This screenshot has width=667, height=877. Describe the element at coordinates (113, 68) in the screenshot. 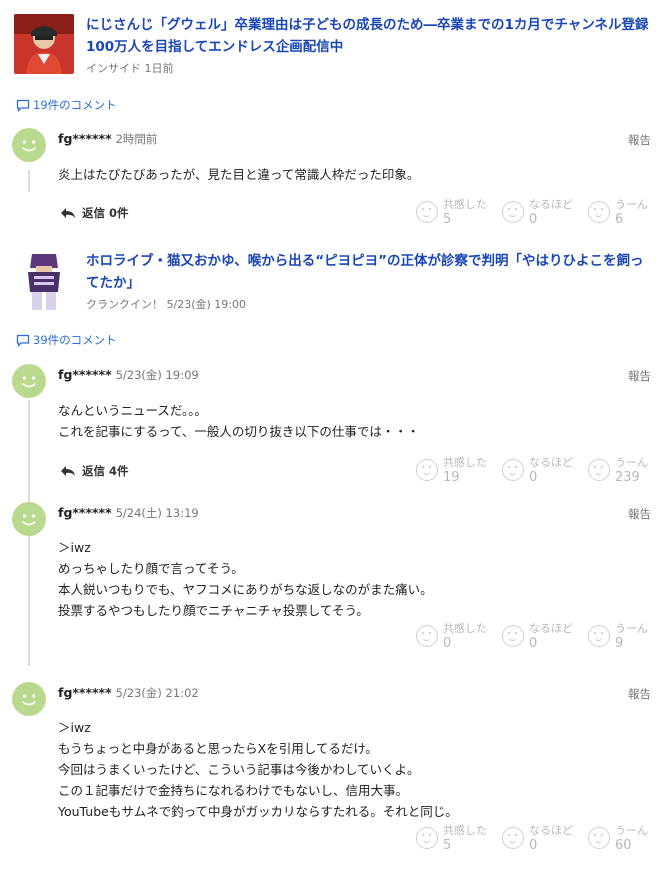

I see `article-source: インサイド` at that location.